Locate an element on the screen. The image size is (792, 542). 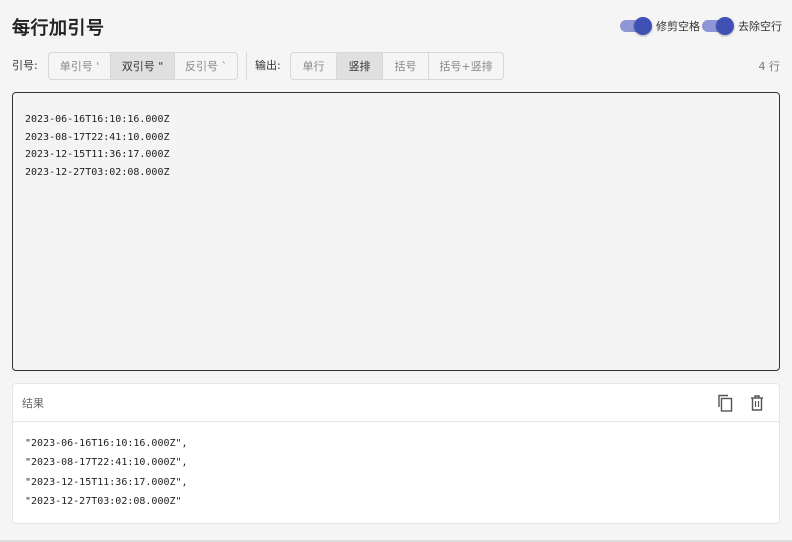
input-line: 2023-08-17T22:41:10.000Z is located at coordinates (97, 137).